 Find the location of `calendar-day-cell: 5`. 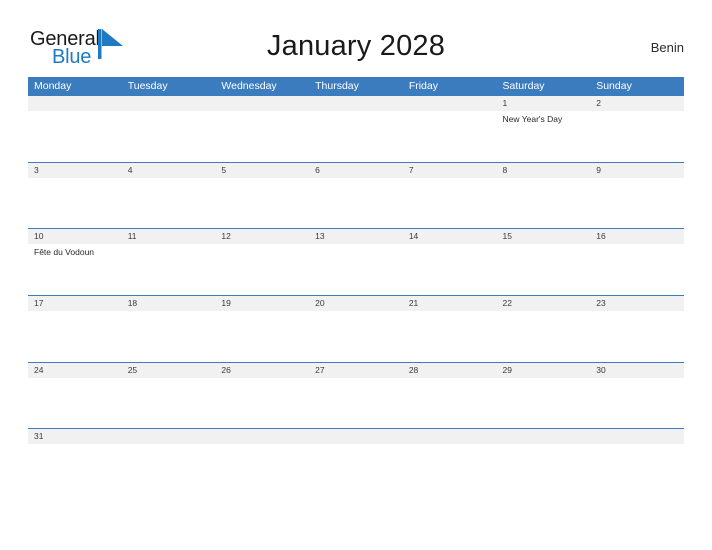

calendar-day-cell: 5 is located at coordinates (262, 196).